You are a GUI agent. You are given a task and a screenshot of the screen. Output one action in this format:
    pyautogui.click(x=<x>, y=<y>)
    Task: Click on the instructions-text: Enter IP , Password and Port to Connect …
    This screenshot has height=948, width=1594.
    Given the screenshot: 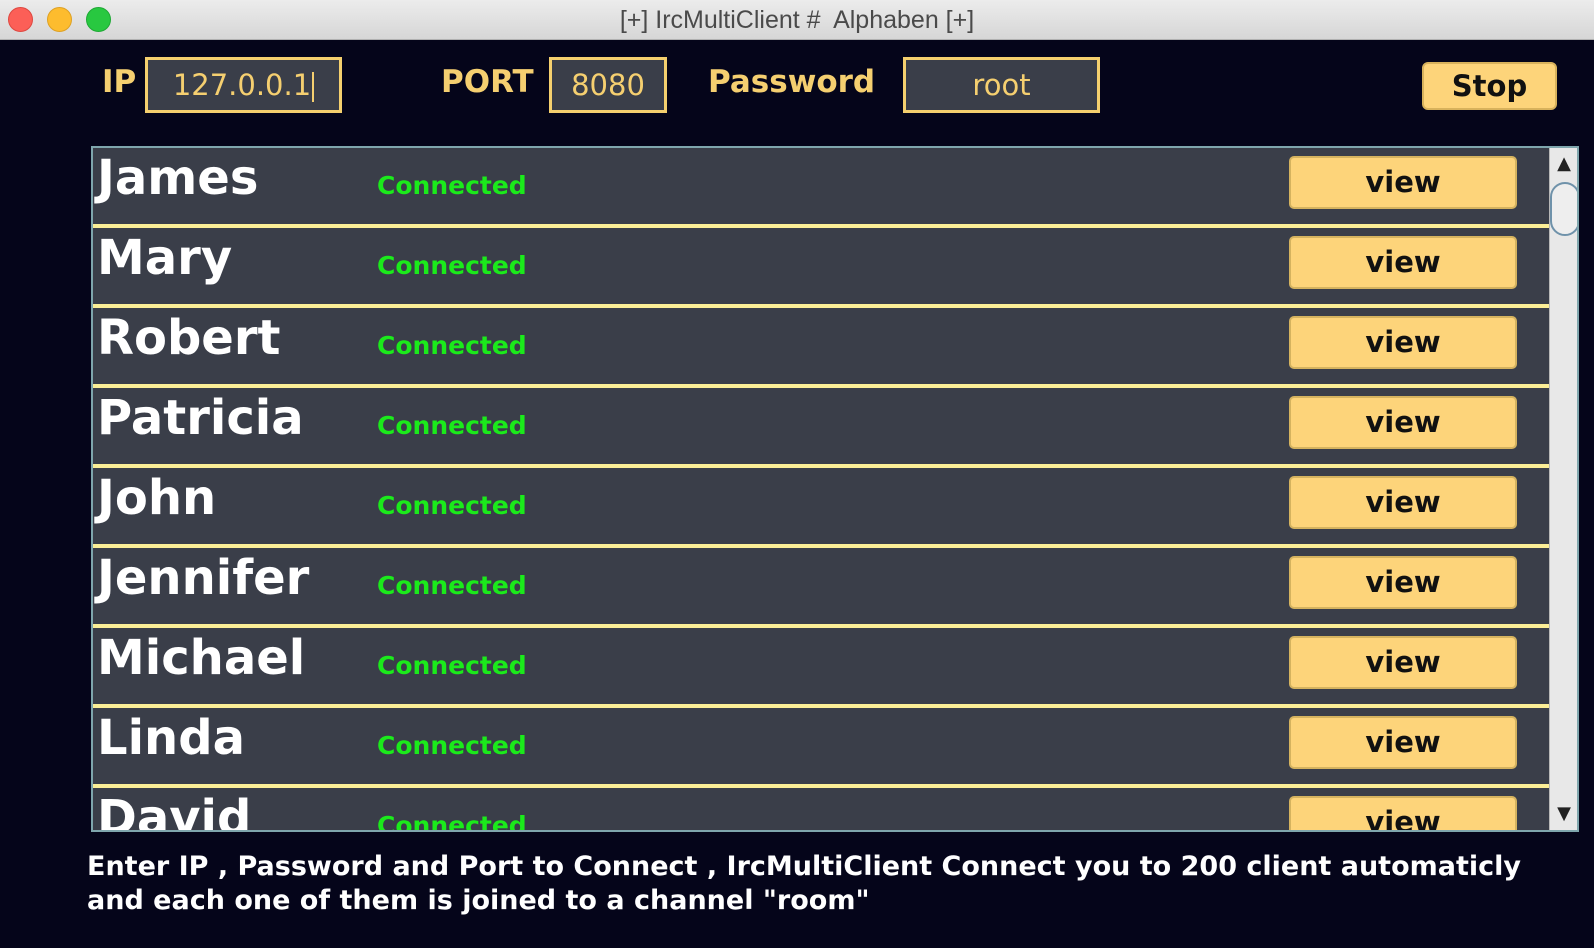 What is the action you would take?
    pyautogui.click(x=807, y=884)
    